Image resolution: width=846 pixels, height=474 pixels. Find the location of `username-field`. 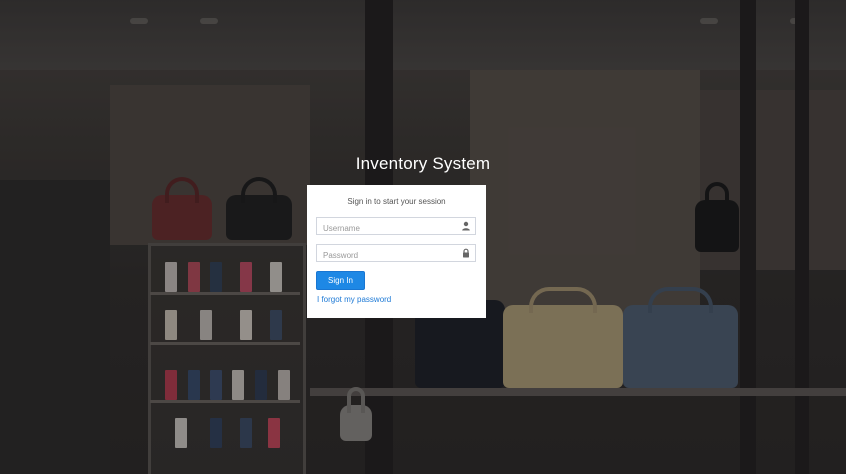

username-field is located at coordinates (396, 227).